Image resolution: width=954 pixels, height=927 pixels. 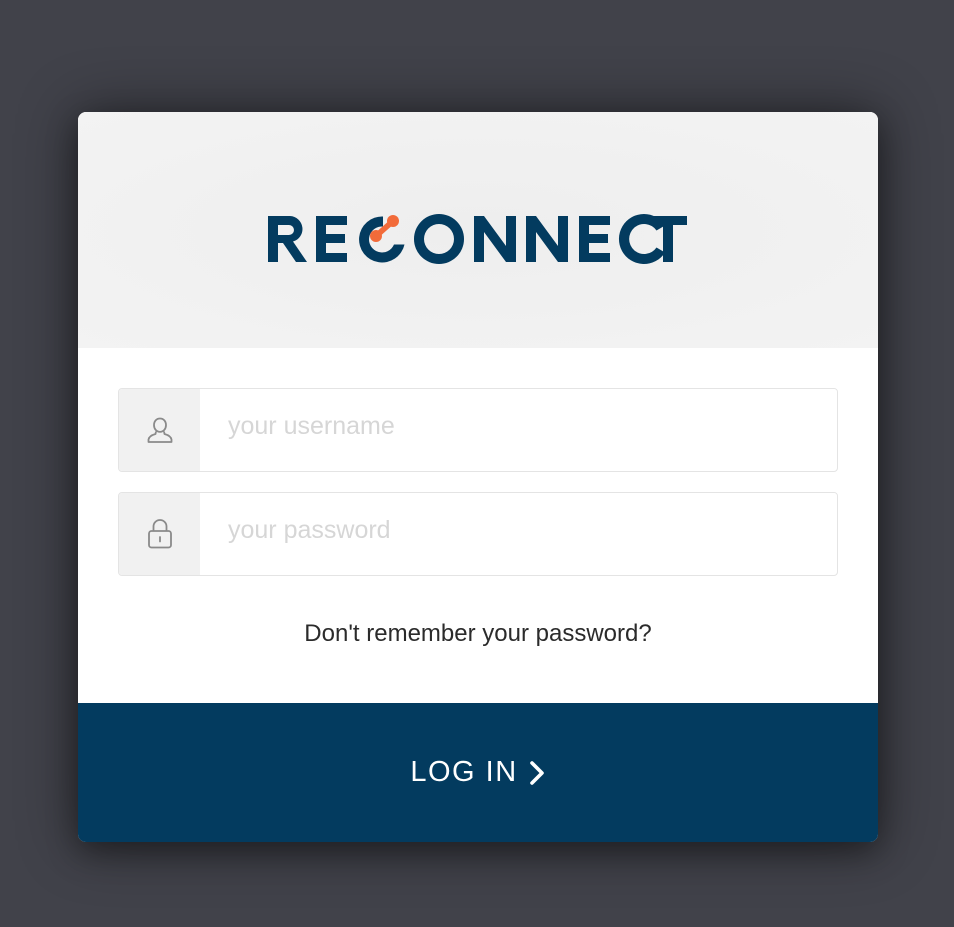 What do you see at coordinates (518, 428) in the screenshot?
I see `username-input` at bounding box center [518, 428].